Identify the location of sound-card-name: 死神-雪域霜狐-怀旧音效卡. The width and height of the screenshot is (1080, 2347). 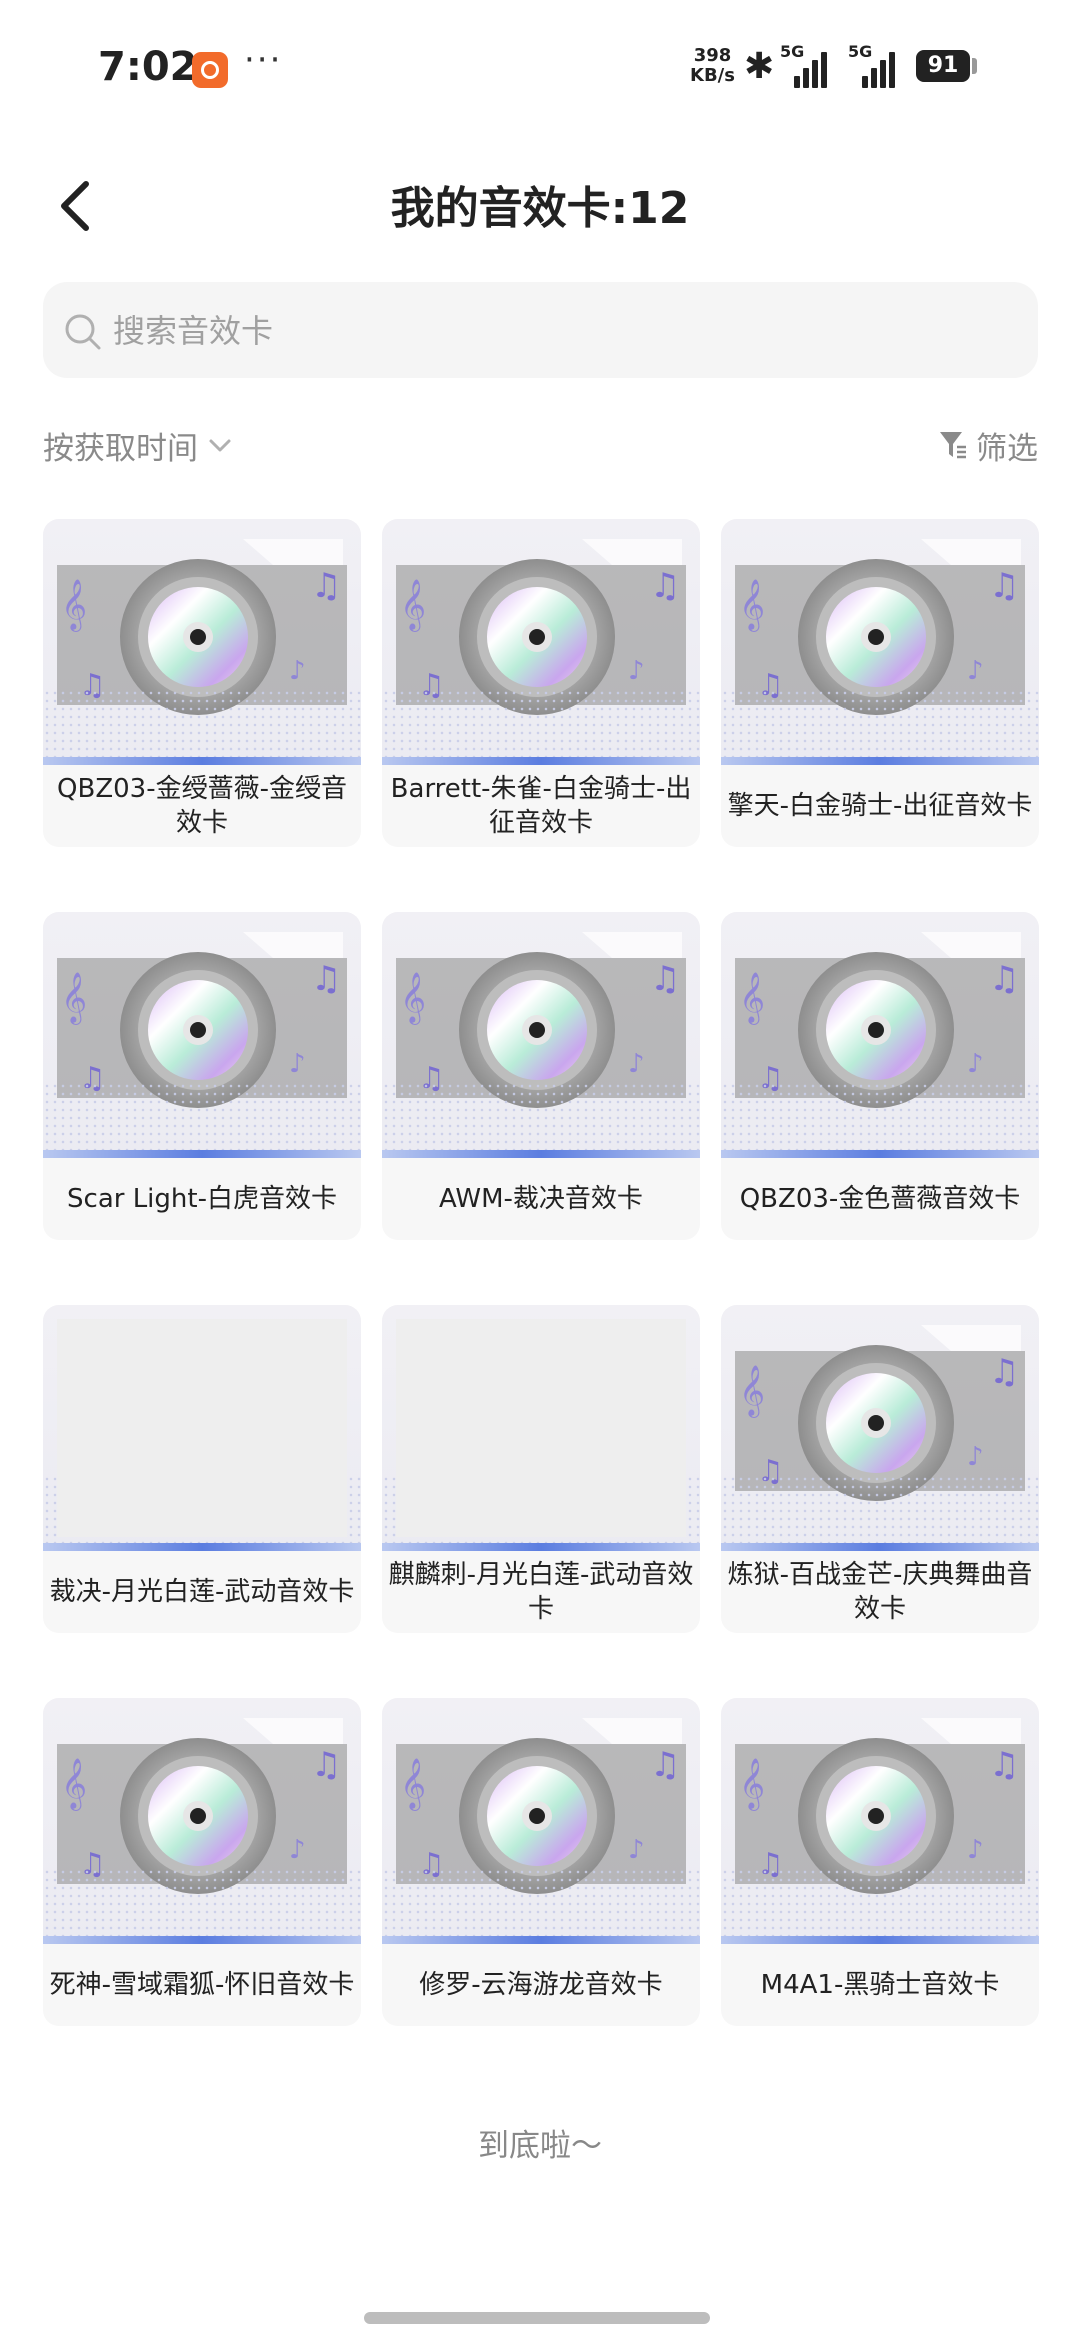
(202, 1985).